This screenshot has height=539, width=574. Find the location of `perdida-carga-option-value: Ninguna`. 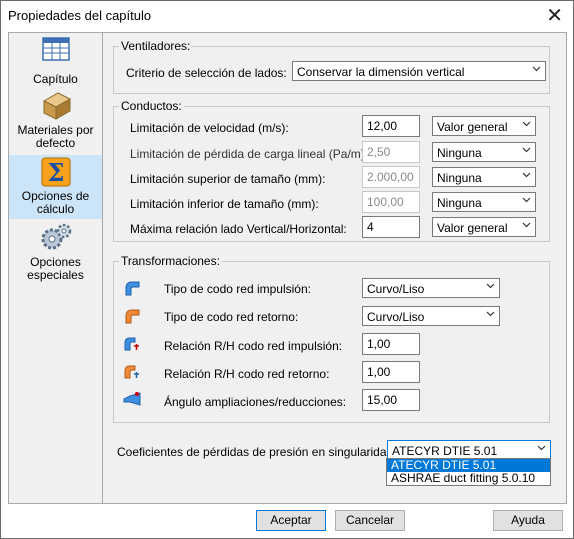

perdida-carga-option-value: Ninguna is located at coordinates (459, 153).